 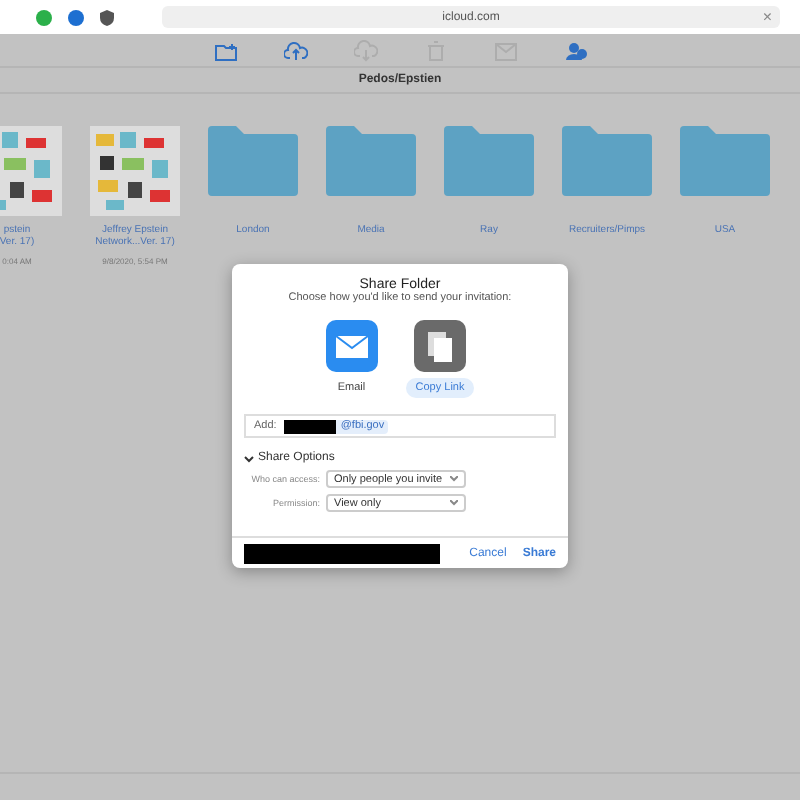 What do you see at coordinates (310, 426) in the screenshot?
I see `redaction-bar` at bounding box center [310, 426].